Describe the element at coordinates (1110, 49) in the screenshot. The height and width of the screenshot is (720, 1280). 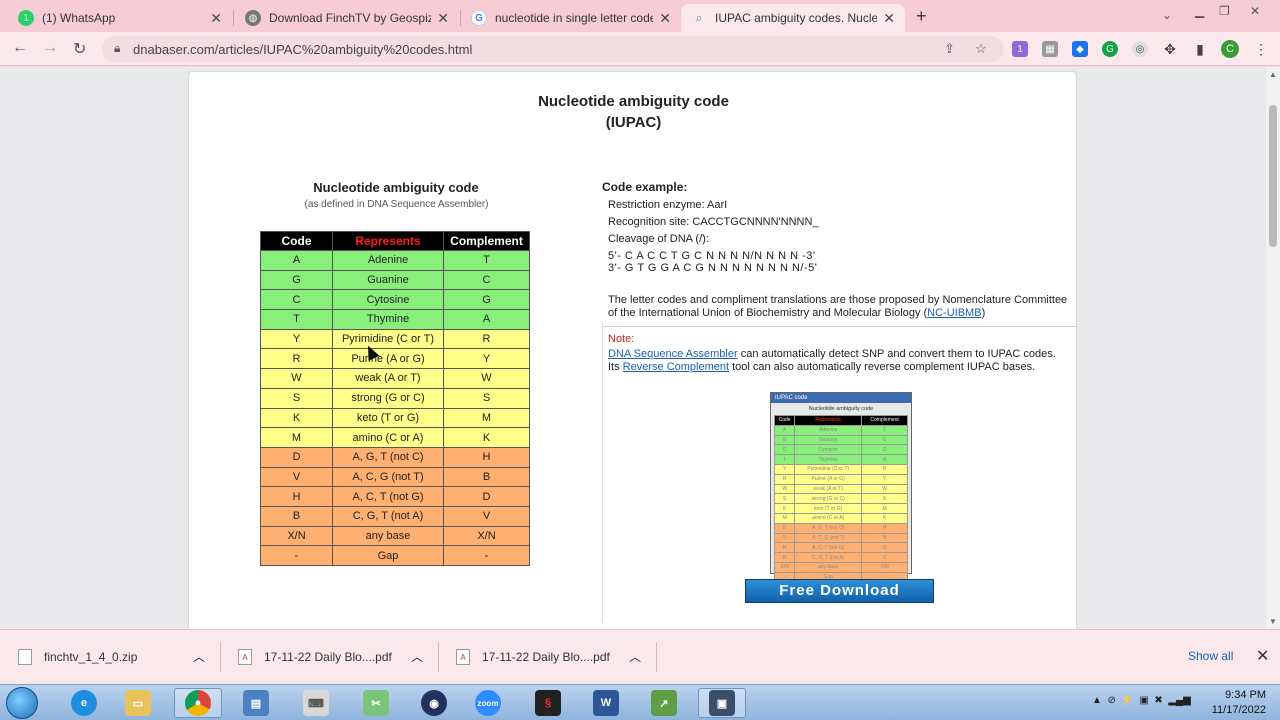
I see `grammarly-icon: G` at that location.